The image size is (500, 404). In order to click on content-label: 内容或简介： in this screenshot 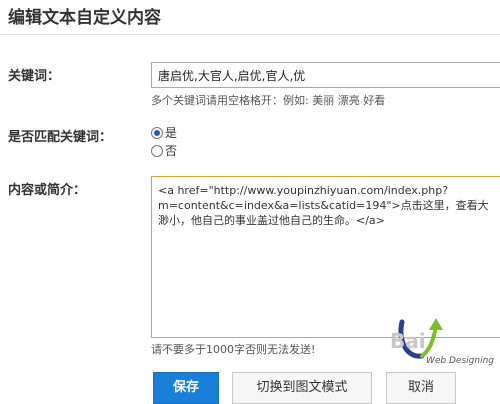, I will do `click(47, 190)`.